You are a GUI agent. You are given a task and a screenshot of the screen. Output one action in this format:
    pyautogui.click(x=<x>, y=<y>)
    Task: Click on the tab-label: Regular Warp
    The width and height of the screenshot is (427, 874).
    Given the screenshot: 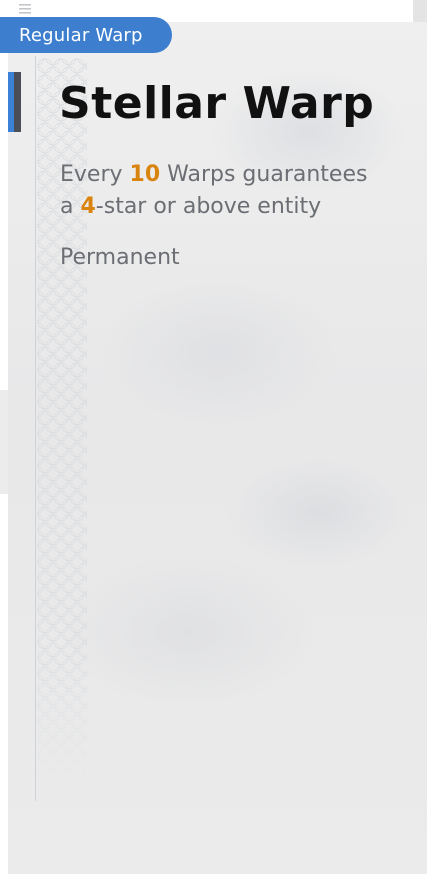 What is the action you would take?
    pyautogui.click(x=81, y=35)
    